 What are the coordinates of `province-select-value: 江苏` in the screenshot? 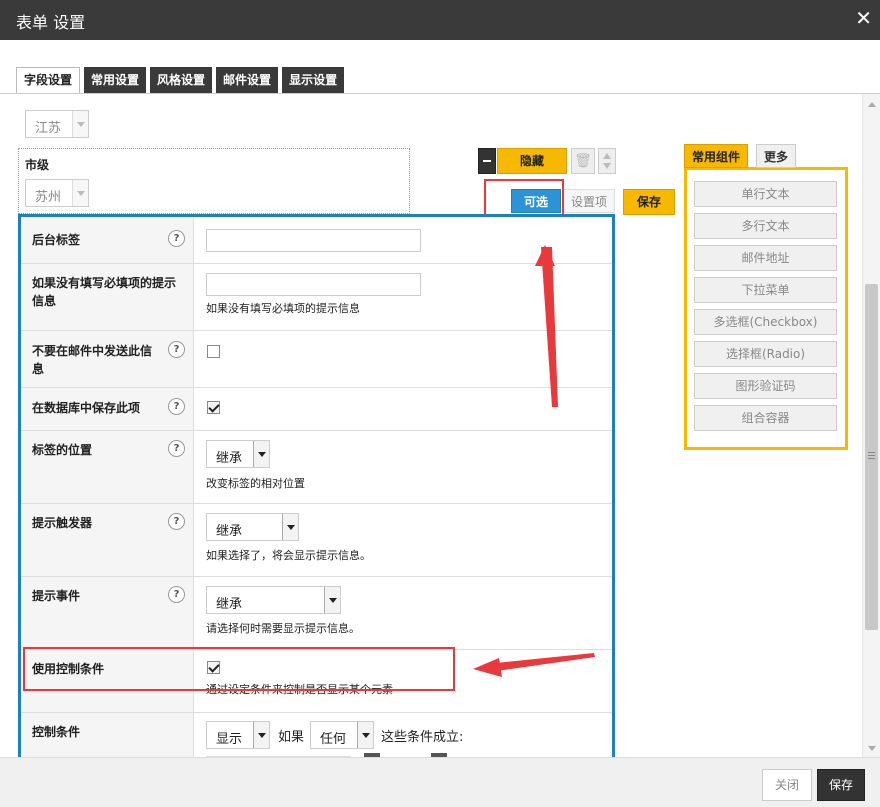 It's located at (48, 128).